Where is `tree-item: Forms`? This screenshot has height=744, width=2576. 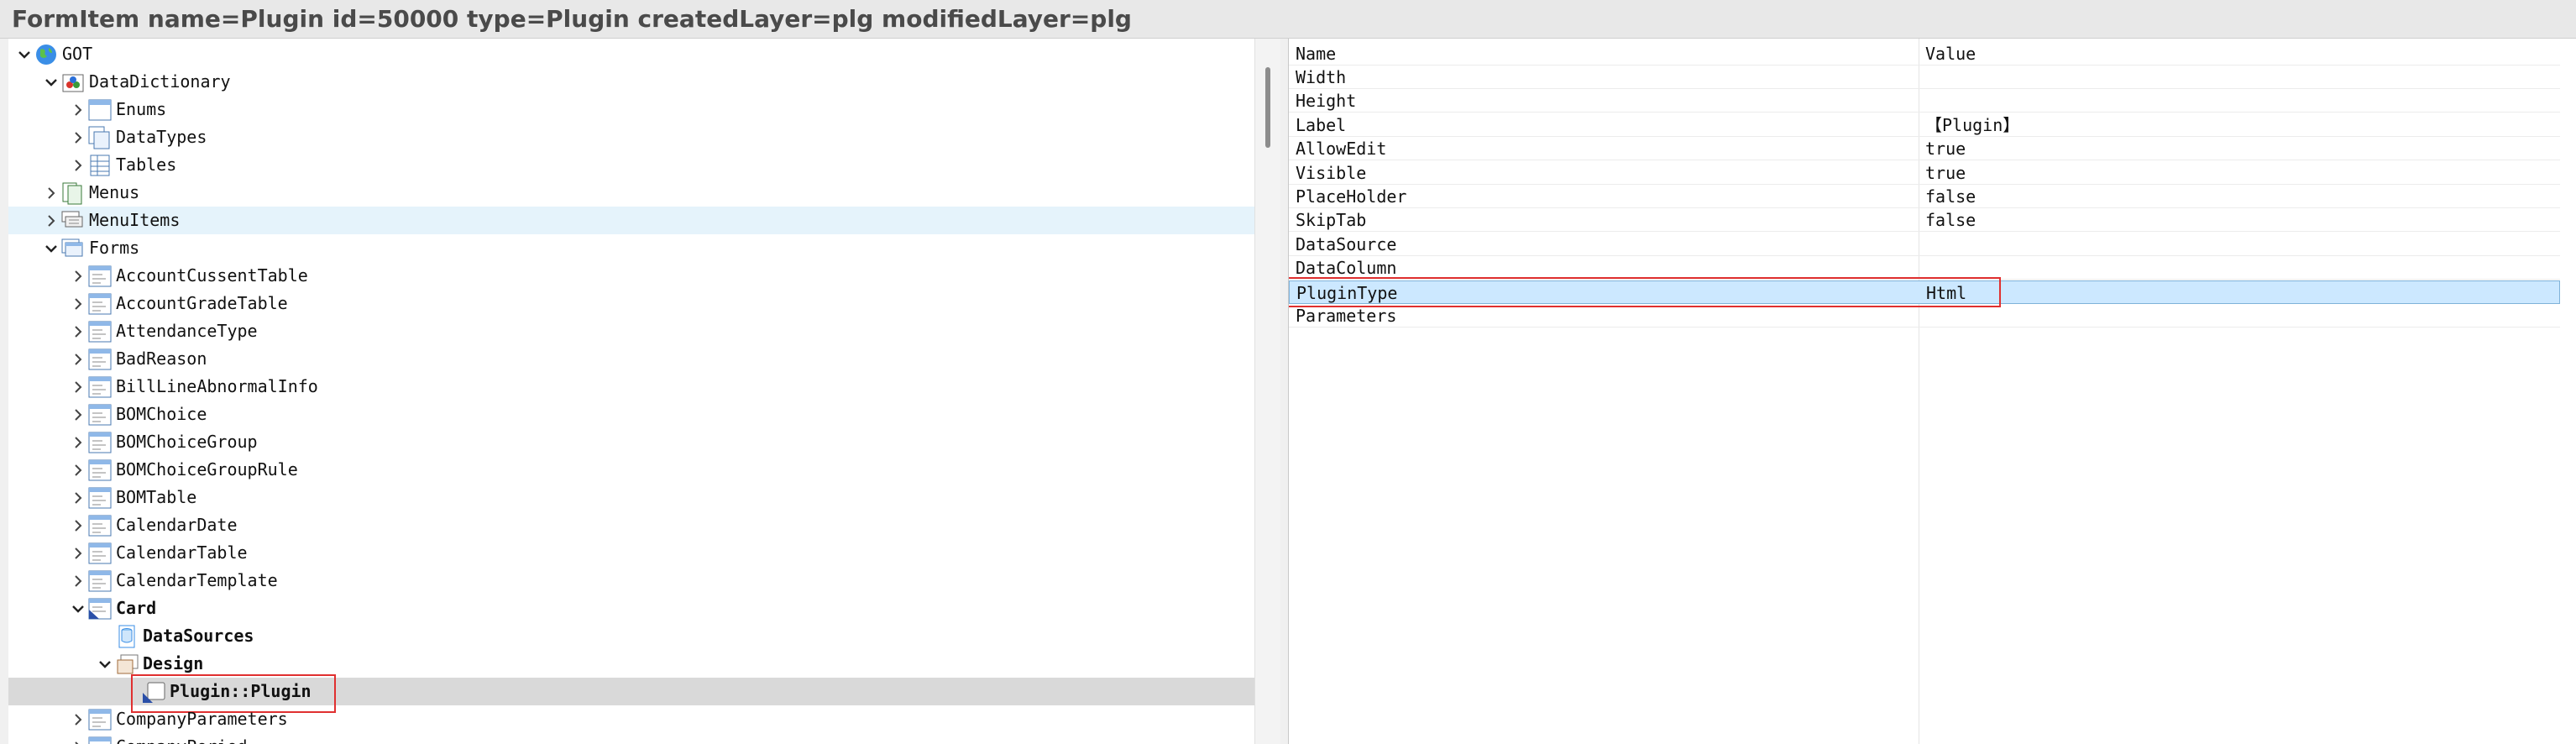 tree-item: Forms is located at coordinates (631, 248).